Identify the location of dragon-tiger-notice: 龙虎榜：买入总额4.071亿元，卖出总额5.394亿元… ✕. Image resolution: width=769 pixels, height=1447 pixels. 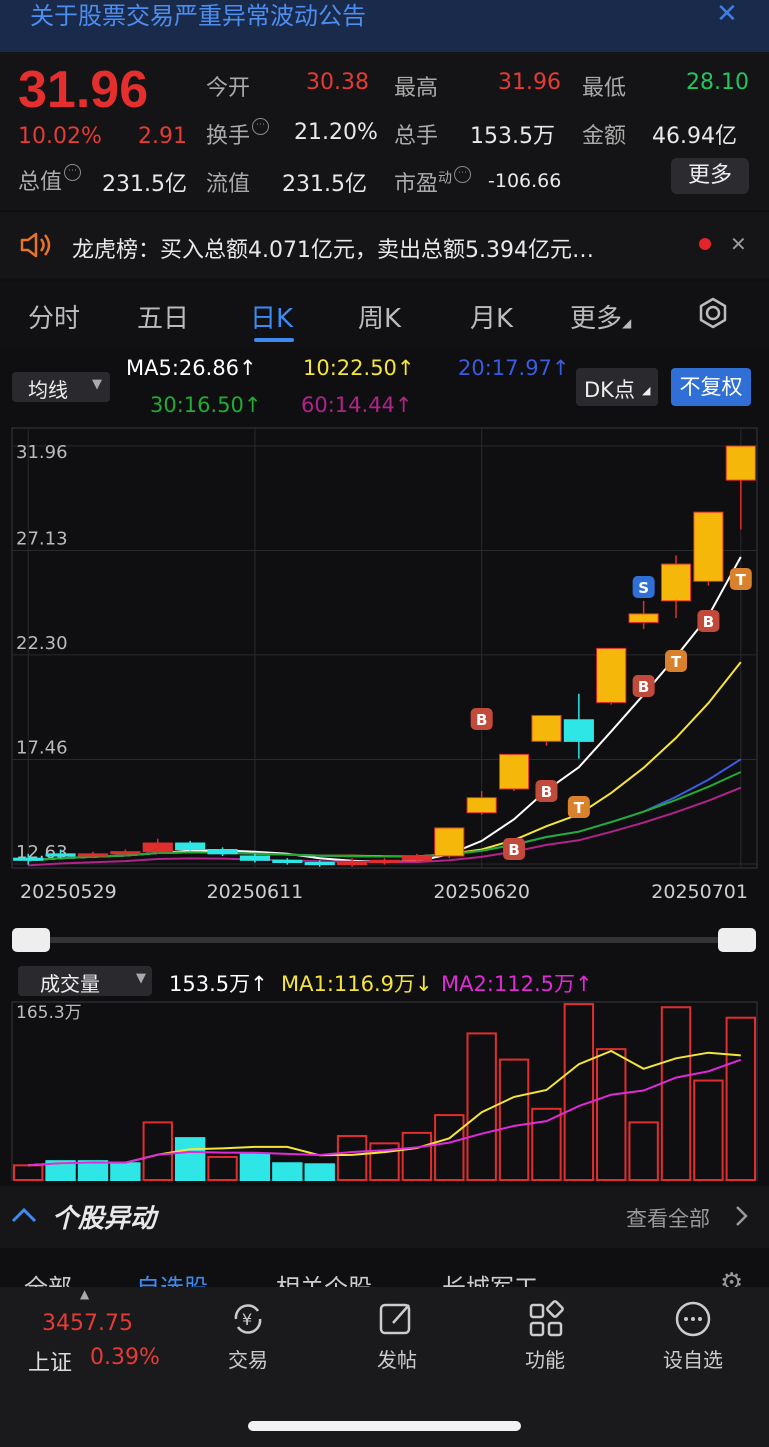
(384, 245).